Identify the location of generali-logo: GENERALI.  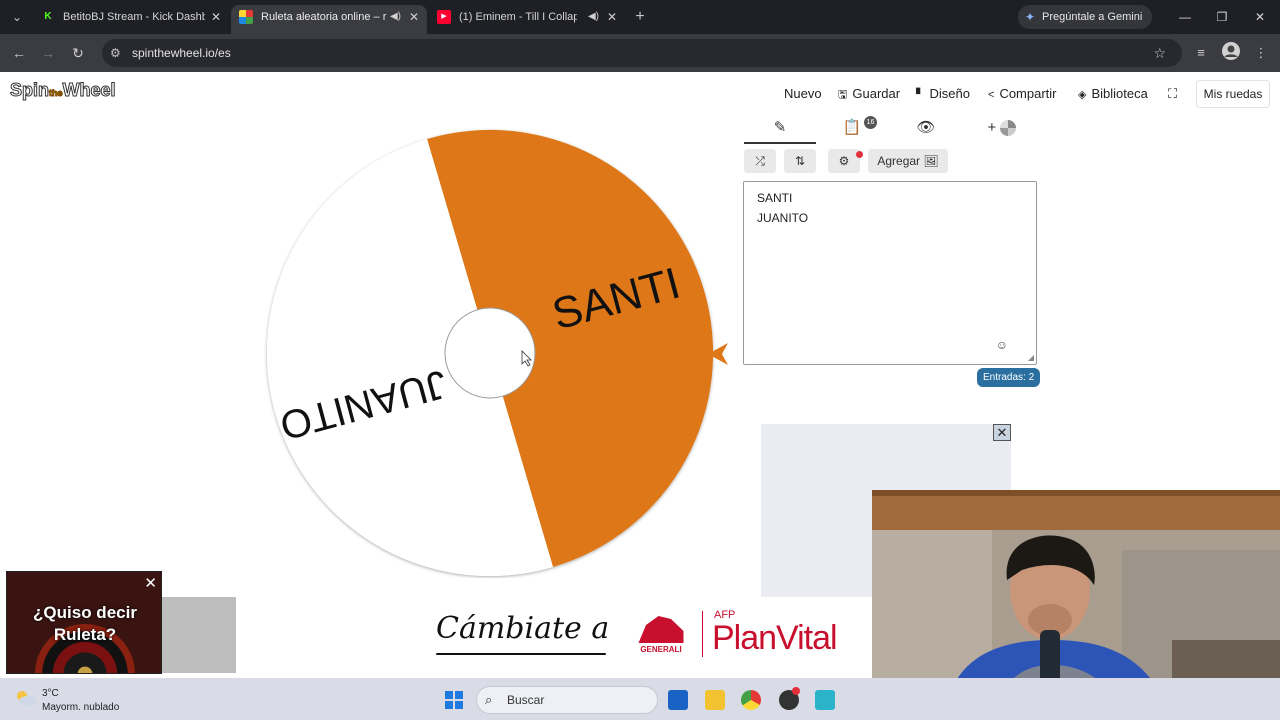
(661, 635).